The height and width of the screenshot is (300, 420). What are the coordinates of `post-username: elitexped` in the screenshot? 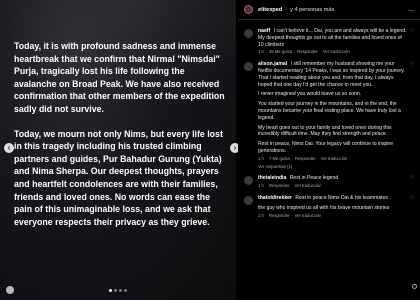 It's located at (270, 10).